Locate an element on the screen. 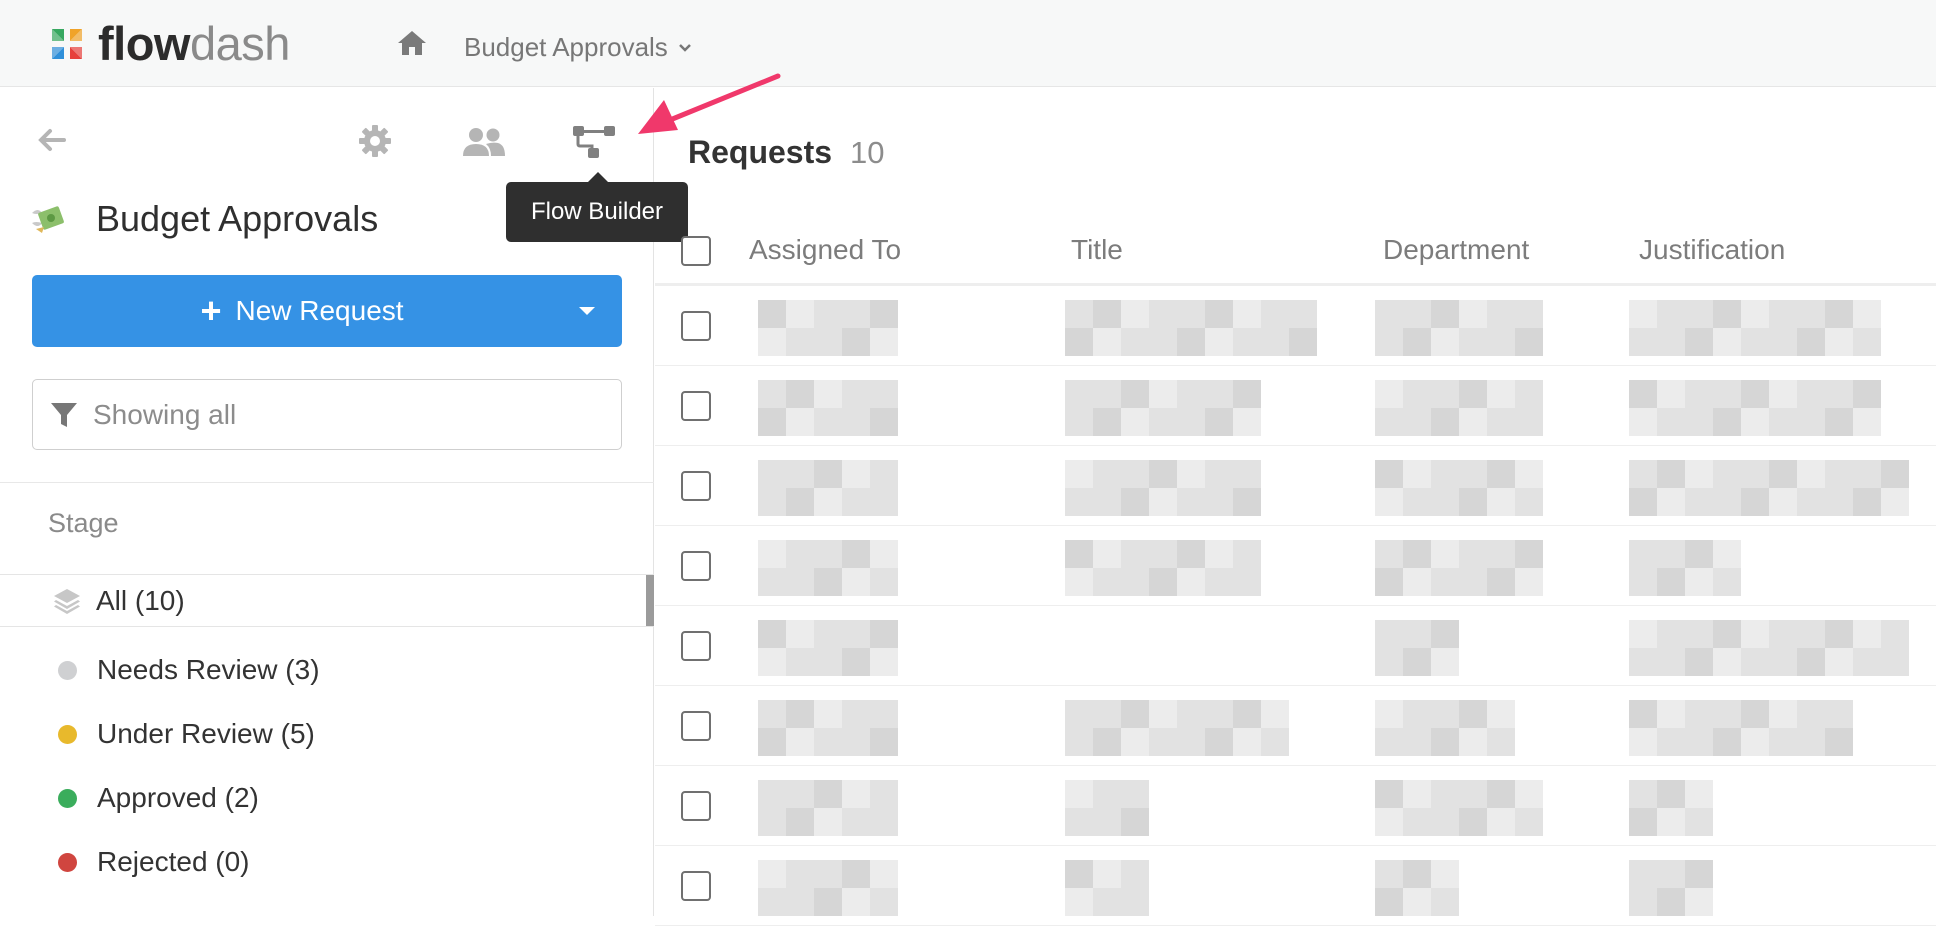  flow-builder-icon is located at coordinates (594, 142).